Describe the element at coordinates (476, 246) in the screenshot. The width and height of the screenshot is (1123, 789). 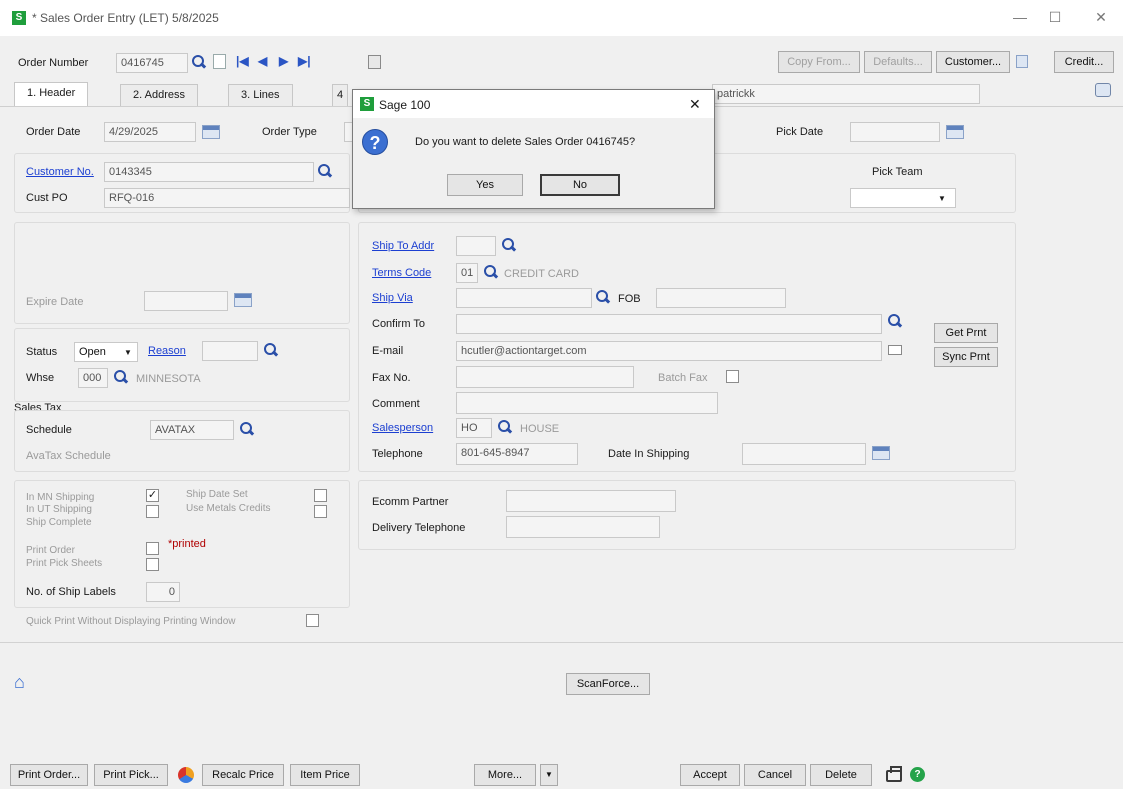
I see `ship-to-addr-input` at that location.